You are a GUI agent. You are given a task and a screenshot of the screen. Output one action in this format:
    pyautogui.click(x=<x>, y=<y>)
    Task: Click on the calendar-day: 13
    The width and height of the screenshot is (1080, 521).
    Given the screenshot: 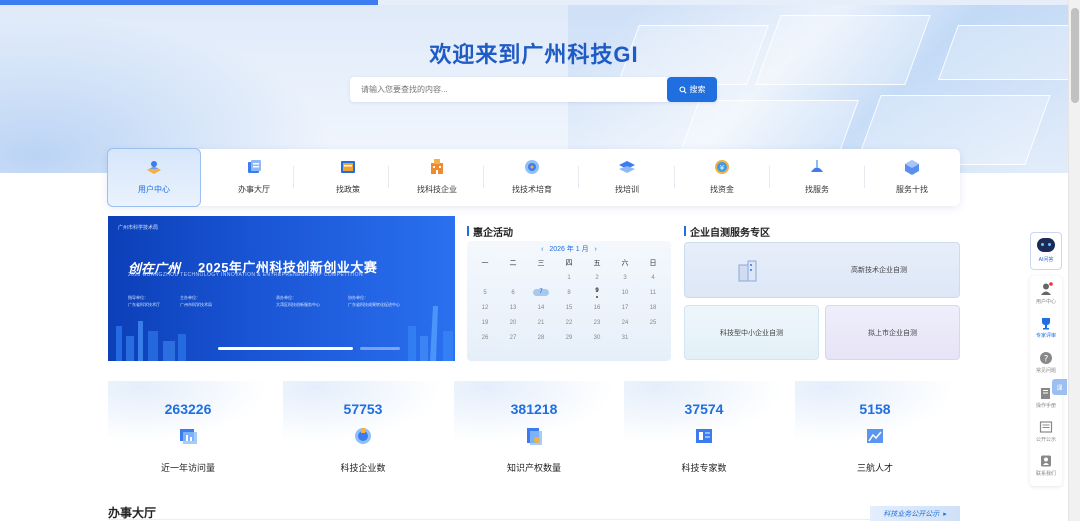 What is the action you would take?
    pyautogui.click(x=513, y=308)
    